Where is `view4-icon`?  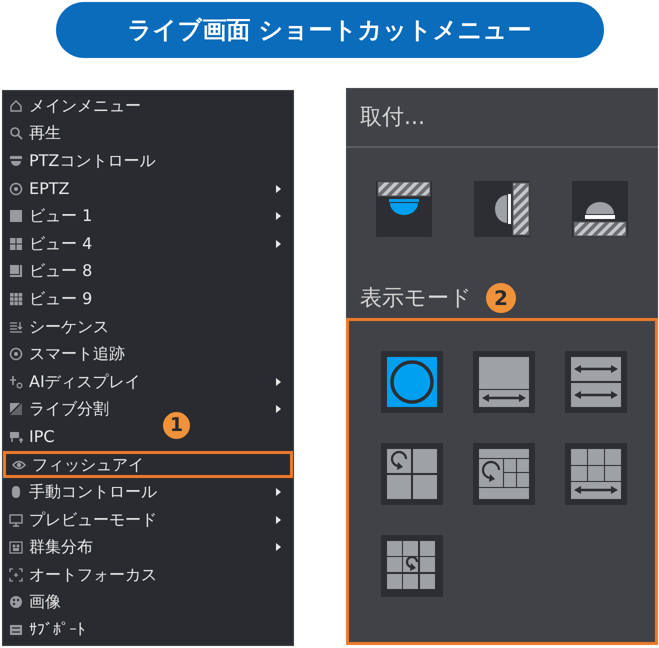 view4-icon is located at coordinates (16, 243).